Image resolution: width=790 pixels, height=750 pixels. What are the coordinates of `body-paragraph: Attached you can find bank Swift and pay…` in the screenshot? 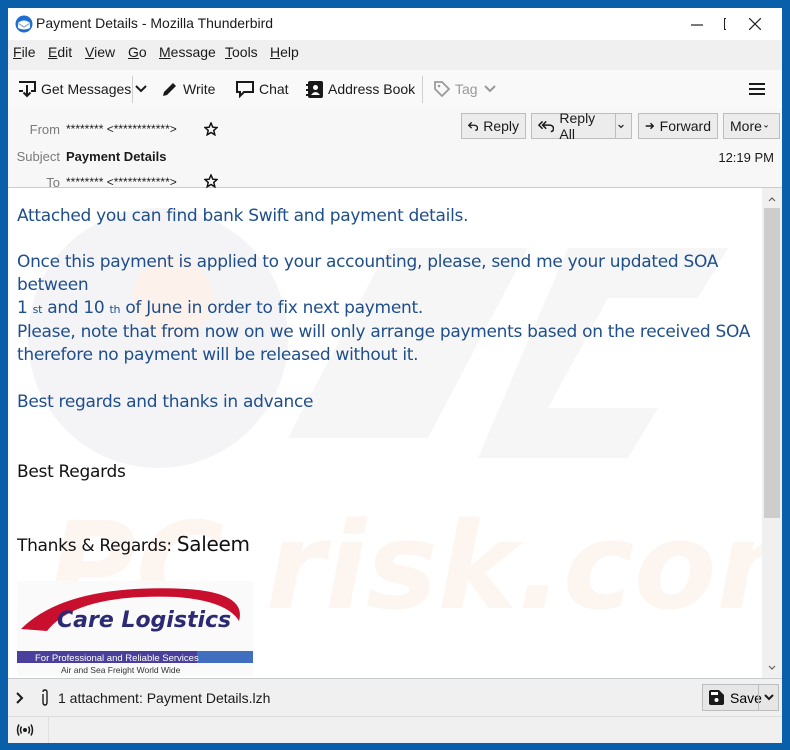 It's located at (243, 216).